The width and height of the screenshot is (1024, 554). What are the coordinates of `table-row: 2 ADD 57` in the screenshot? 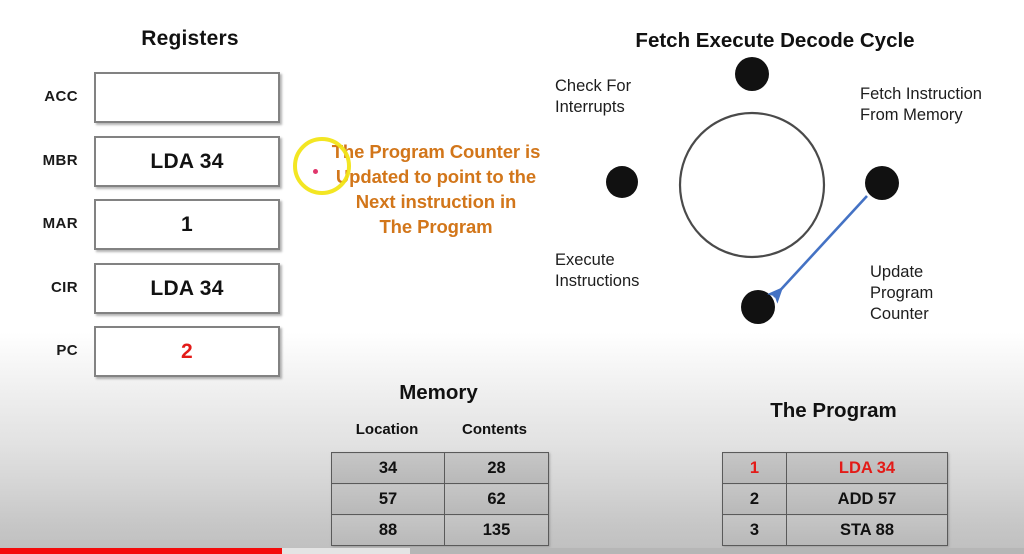 It's located at (835, 499).